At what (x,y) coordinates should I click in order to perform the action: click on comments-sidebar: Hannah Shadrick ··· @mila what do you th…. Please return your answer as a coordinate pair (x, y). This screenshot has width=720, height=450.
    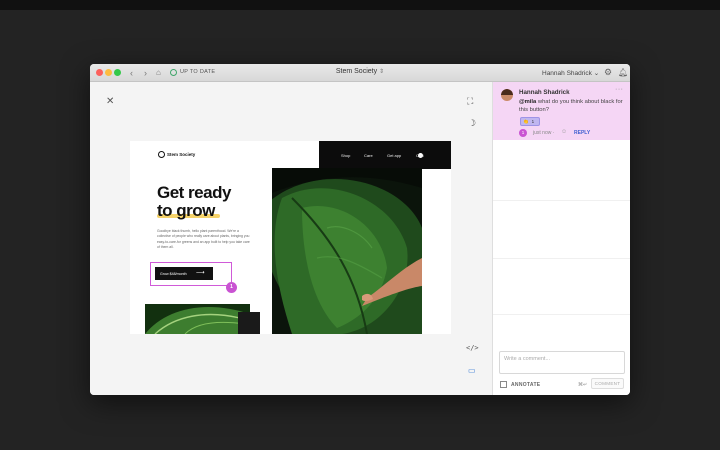
    Looking at the image, I should click on (561, 238).